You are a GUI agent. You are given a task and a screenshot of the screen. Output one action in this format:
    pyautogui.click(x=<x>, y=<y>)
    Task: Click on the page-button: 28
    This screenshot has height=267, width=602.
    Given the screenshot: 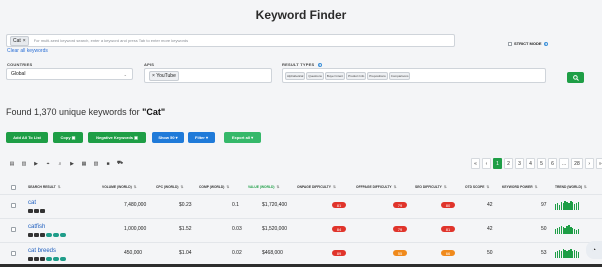 What is the action you would take?
    pyautogui.click(x=577, y=163)
    